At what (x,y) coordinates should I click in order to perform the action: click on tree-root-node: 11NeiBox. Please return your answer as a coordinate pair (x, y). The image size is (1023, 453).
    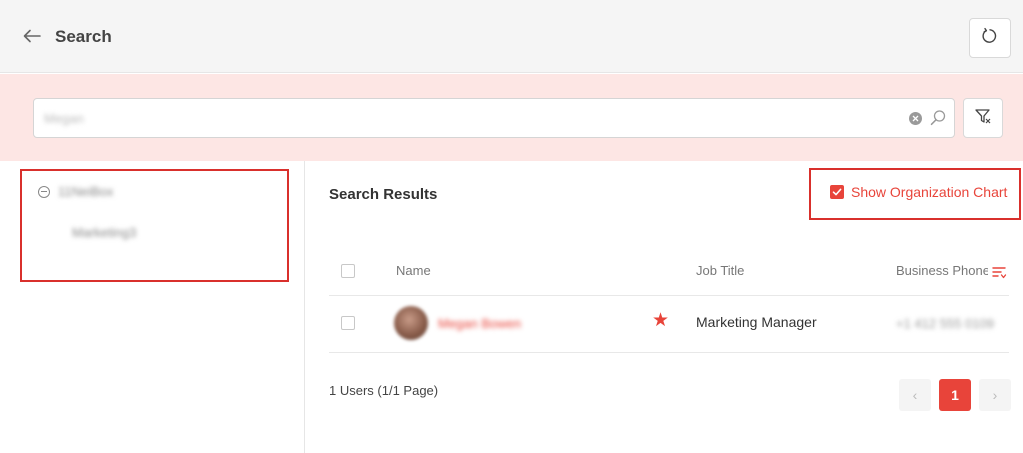
    Looking at the image, I should click on (75, 191).